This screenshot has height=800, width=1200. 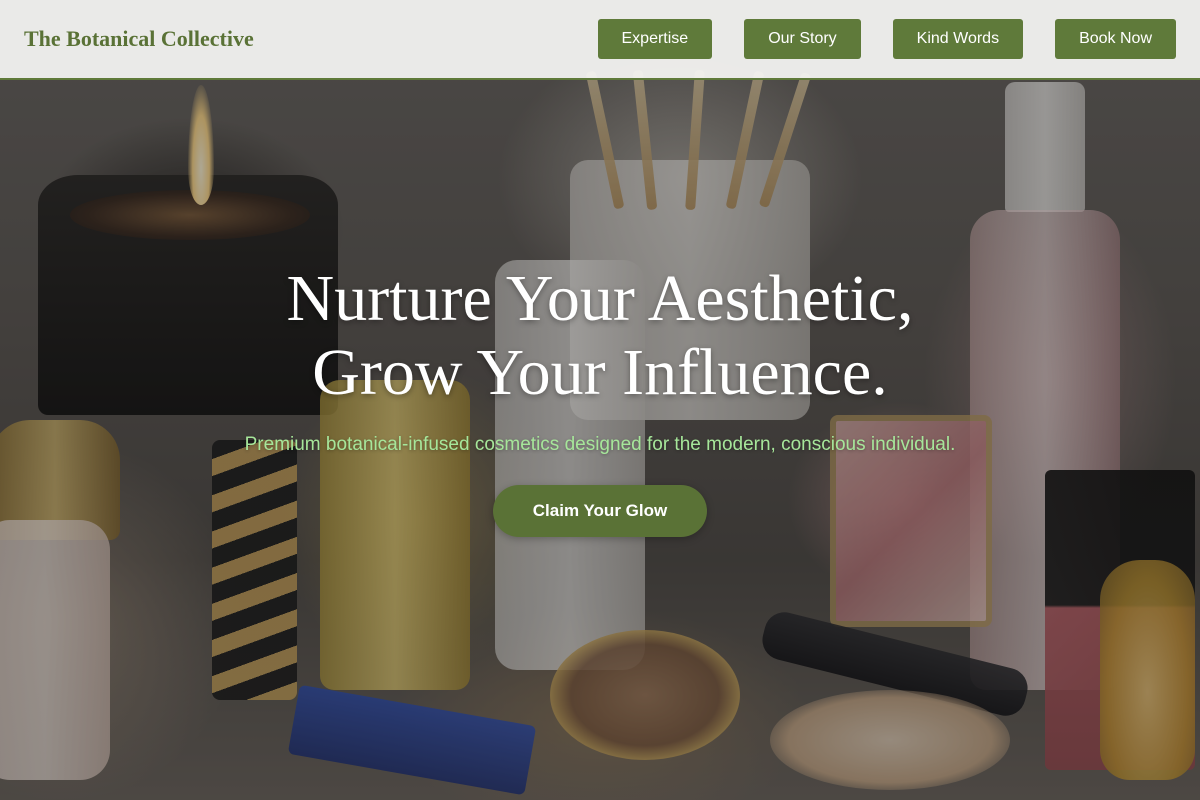 What do you see at coordinates (600, 298) in the screenshot?
I see `hero-title-line-1: Nurture Your Aesthetic,` at bounding box center [600, 298].